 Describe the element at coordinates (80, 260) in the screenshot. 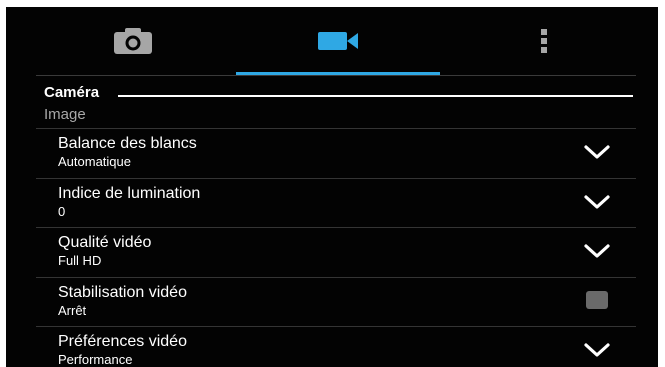

I see `setting-value: Full HD` at that location.